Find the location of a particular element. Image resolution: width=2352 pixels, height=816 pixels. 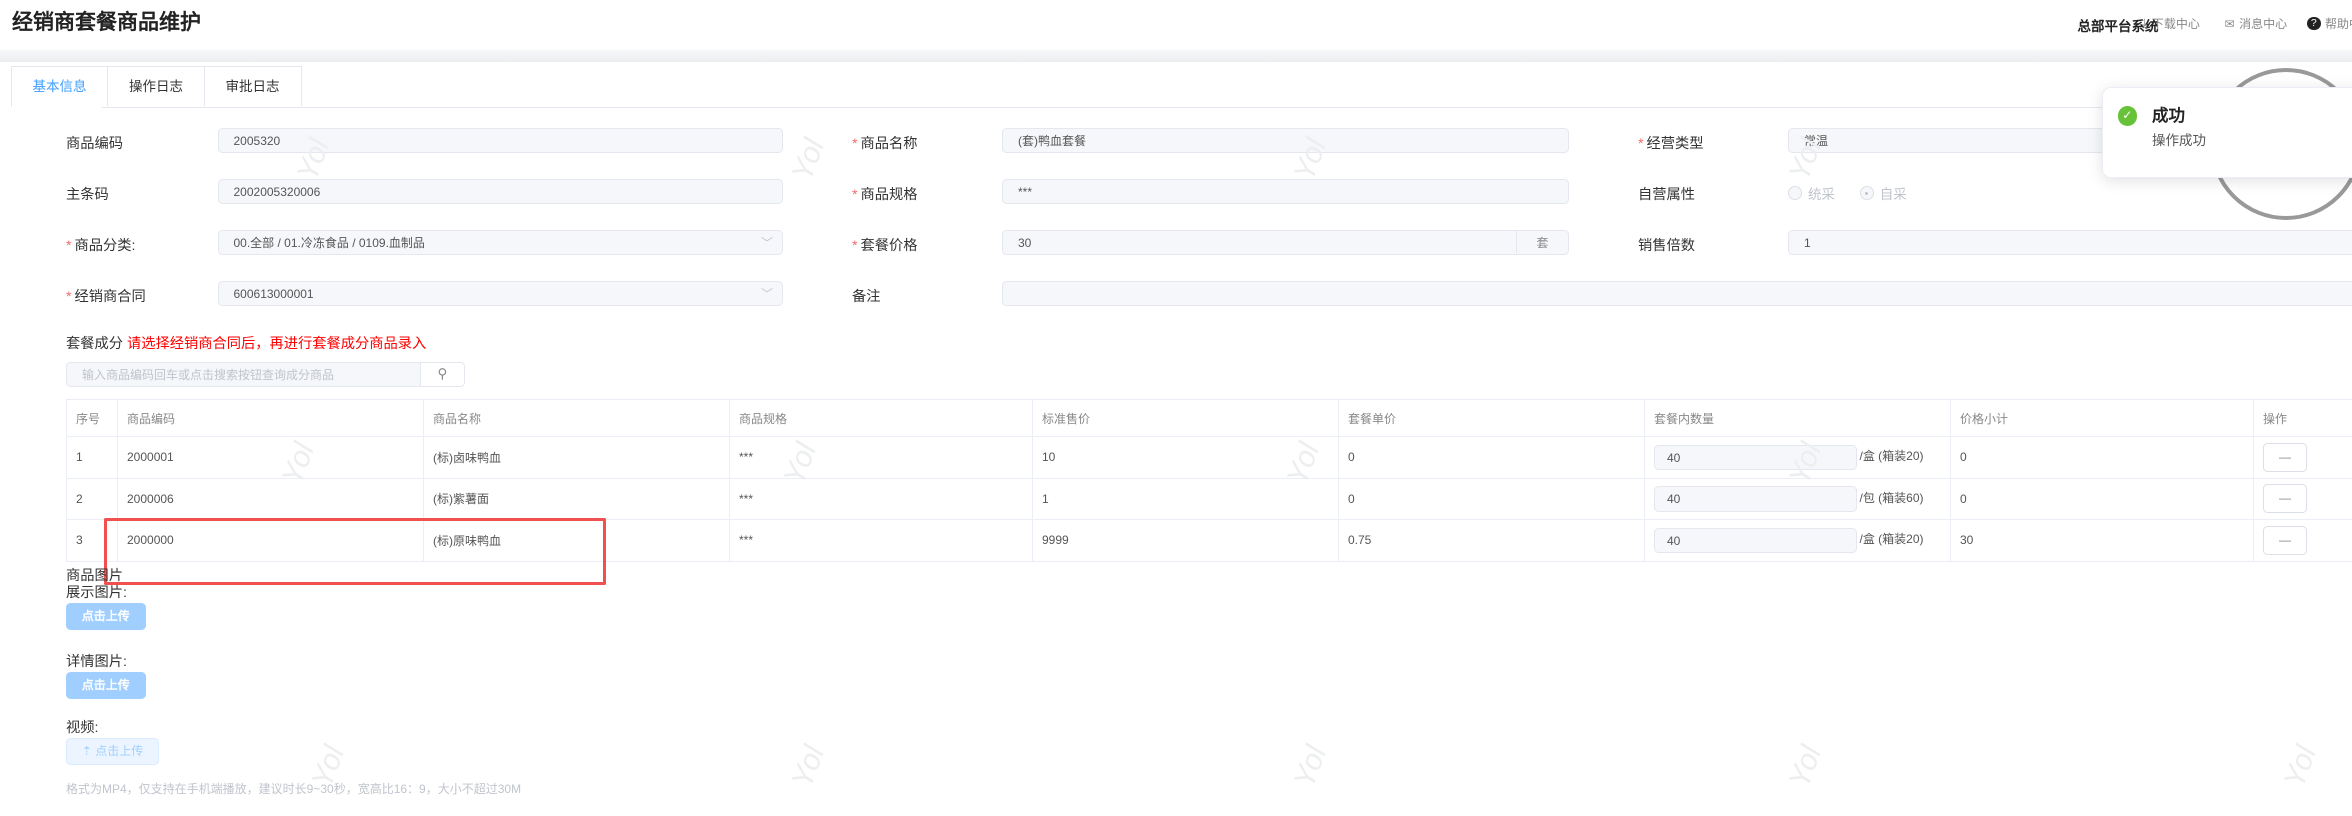

message-center-link: ✉ 消息中心 is located at coordinates (2256, 23).